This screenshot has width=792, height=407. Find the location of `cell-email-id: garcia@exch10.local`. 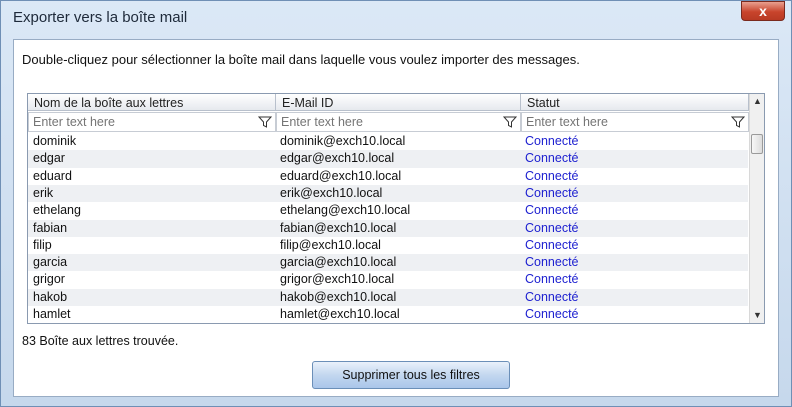

cell-email-id: garcia@exch10.local is located at coordinates (338, 262).